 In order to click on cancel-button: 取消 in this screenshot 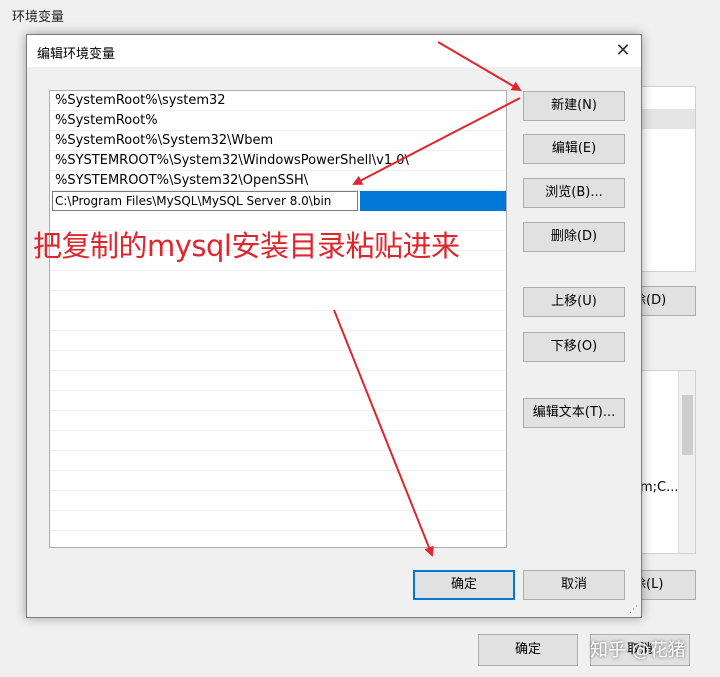, I will do `click(574, 585)`.